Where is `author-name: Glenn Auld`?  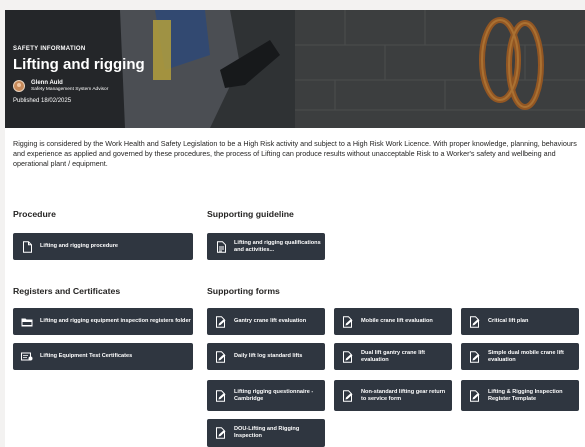
author-name: Glenn Auld is located at coordinates (69, 83).